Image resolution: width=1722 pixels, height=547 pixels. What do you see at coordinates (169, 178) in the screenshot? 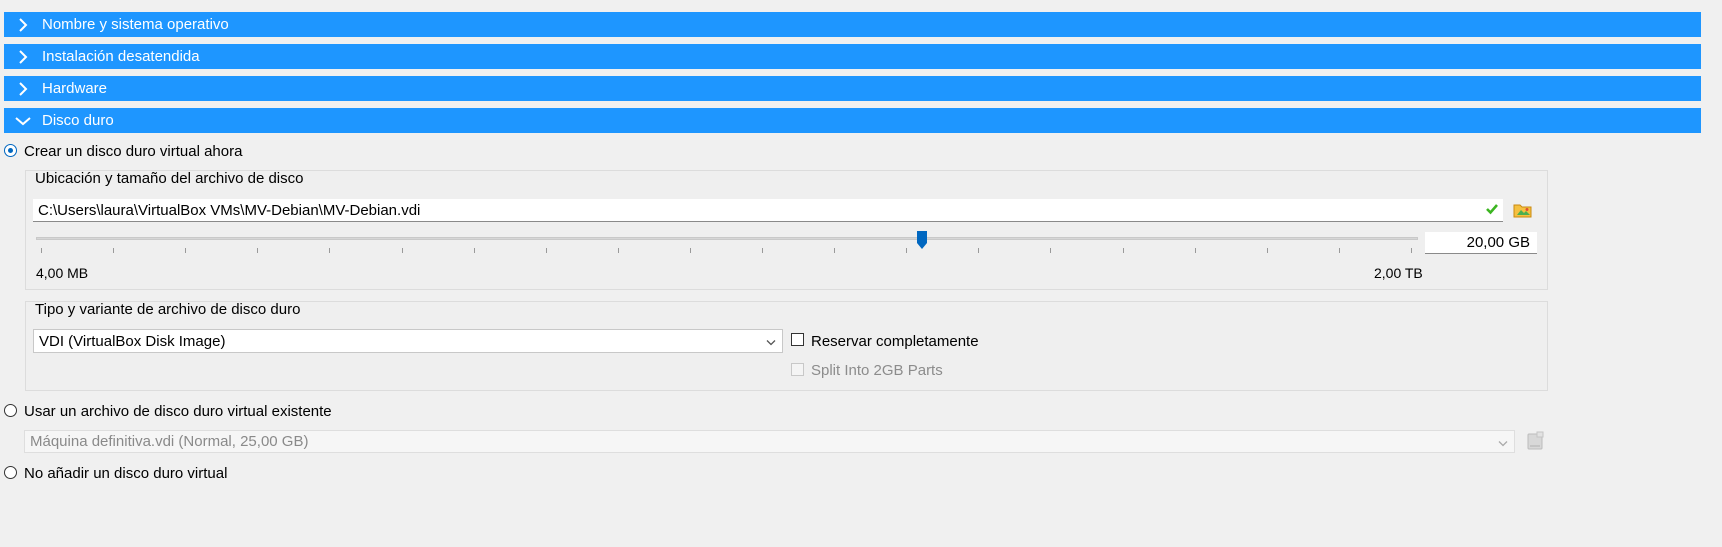
I see `location-group-title: Ubicación y tamaño del archivo de disco` at bounding box center [169, 178].